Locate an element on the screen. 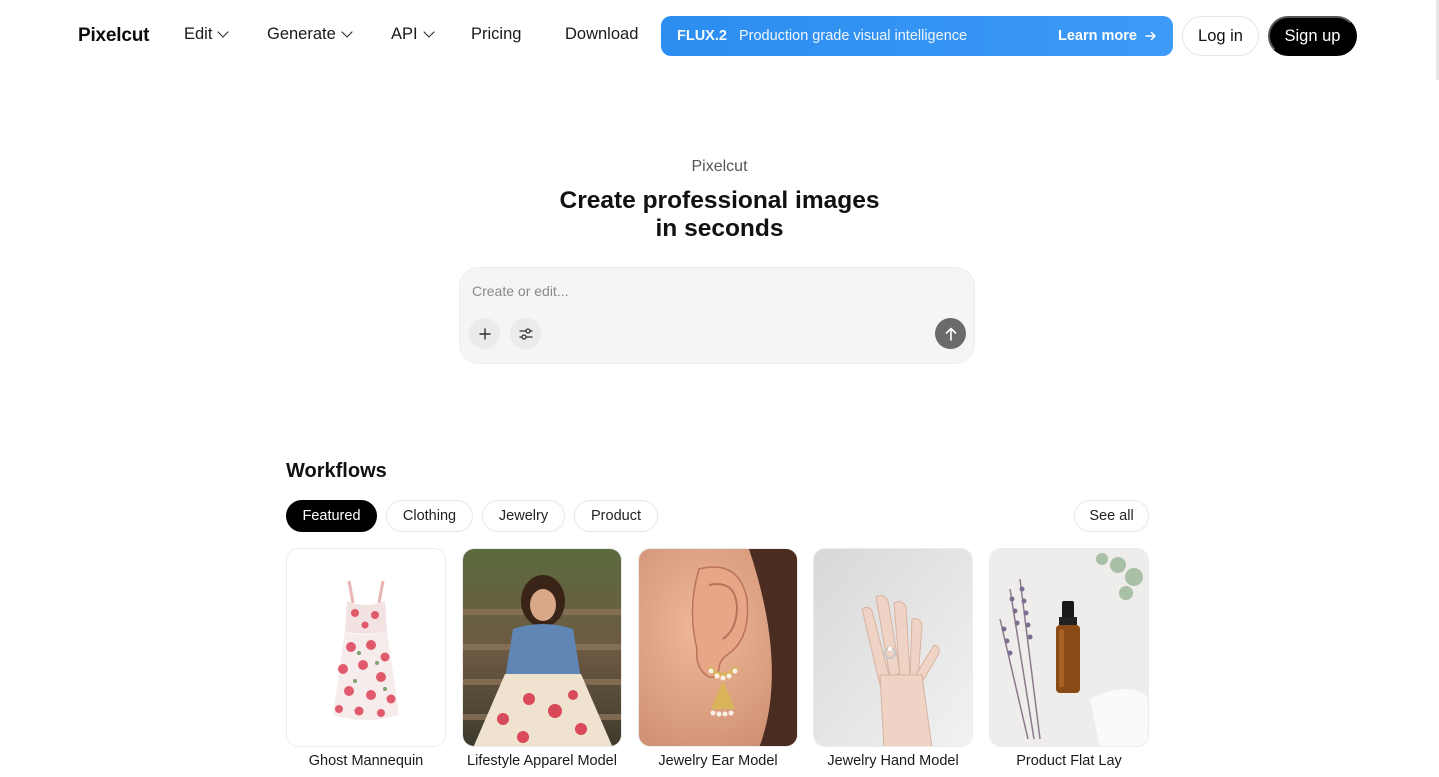  add-attachment-button is located at coordinates (484, 333).